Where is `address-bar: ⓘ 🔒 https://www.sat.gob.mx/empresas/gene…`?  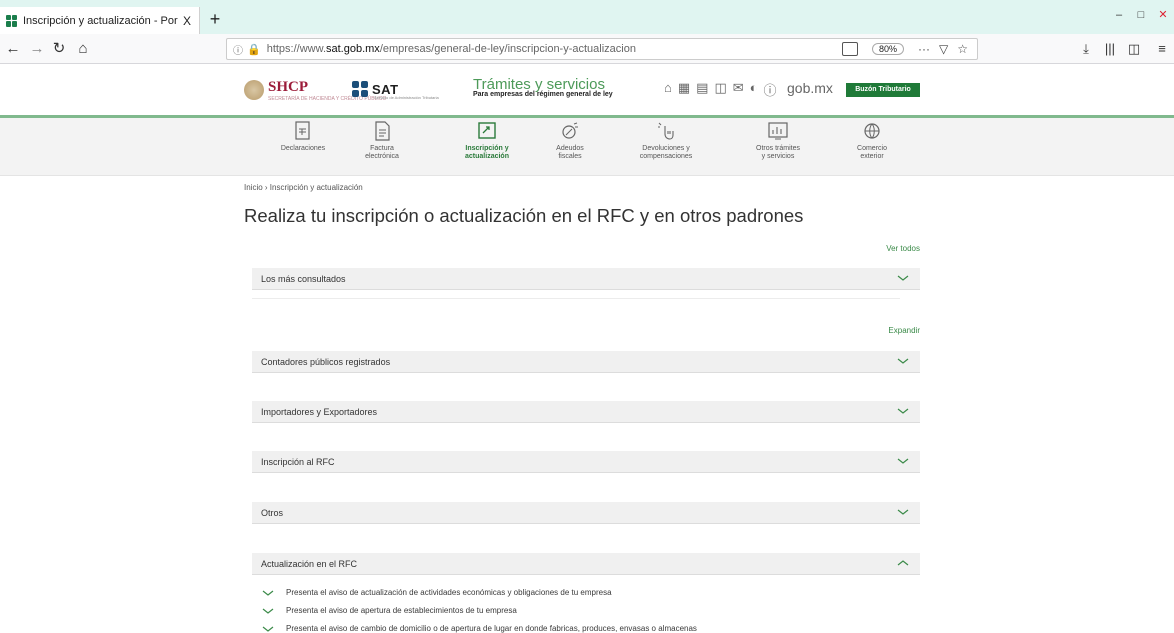
address-bar: ⓘ 🔒 https://www.sat.gob.mx/empresas/gene… is located at coordinates (602, 49).